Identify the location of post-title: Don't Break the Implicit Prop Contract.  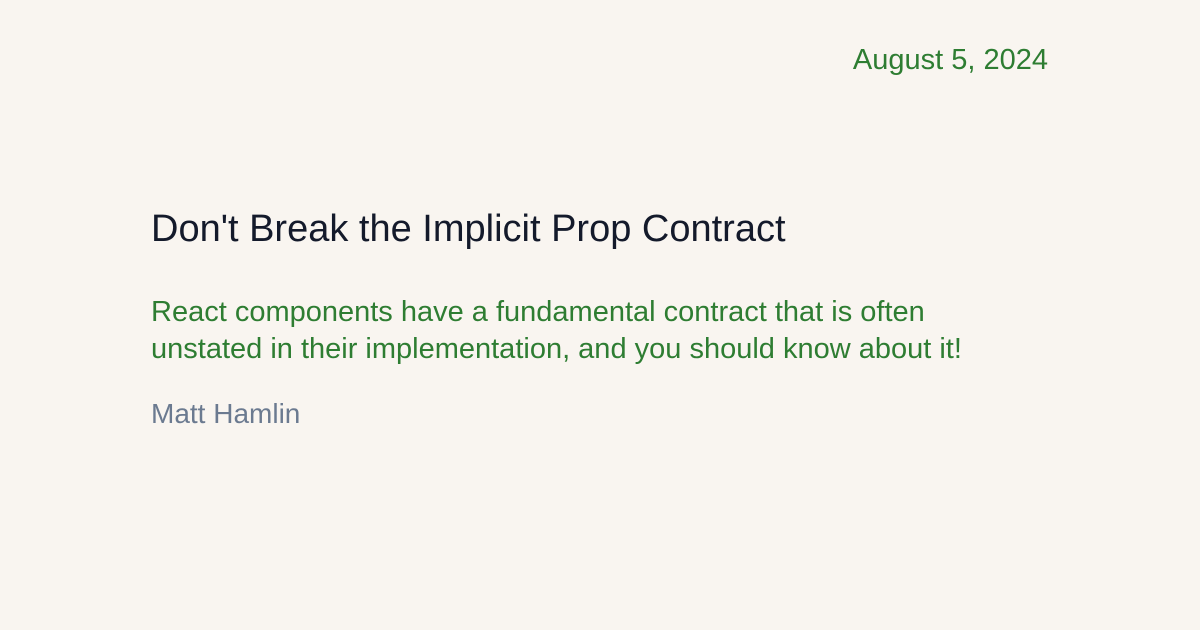
(468, 229).